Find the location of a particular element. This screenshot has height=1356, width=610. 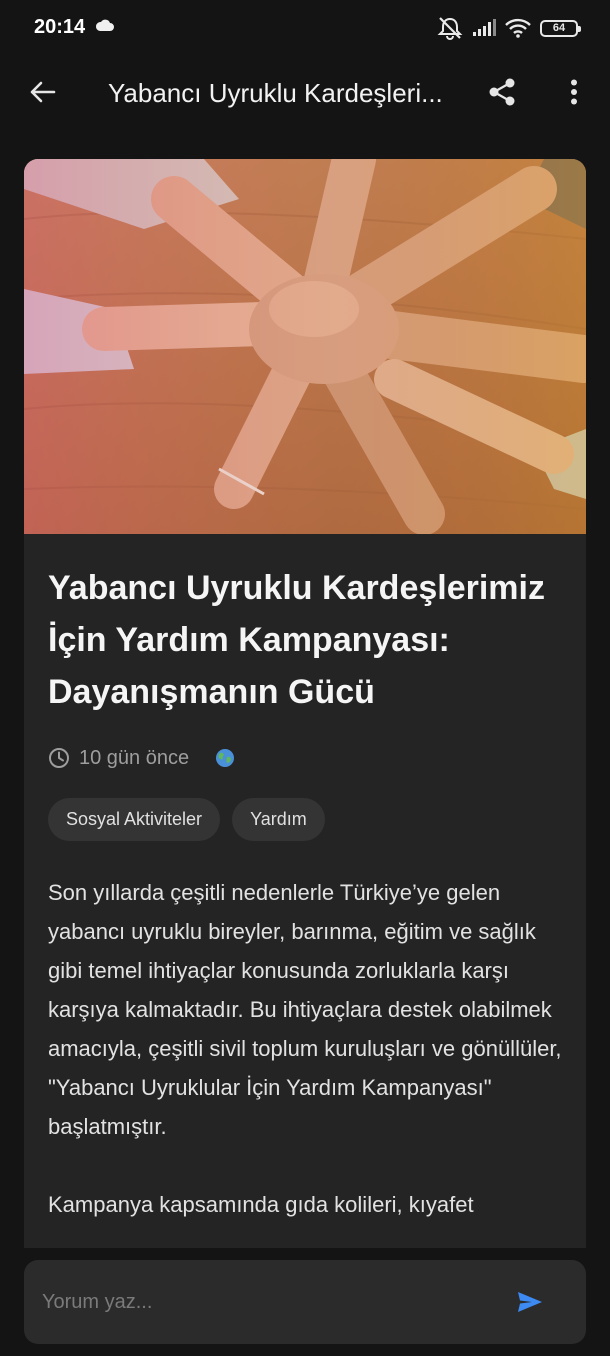

signal-icon is located at coordinates (484, 27).